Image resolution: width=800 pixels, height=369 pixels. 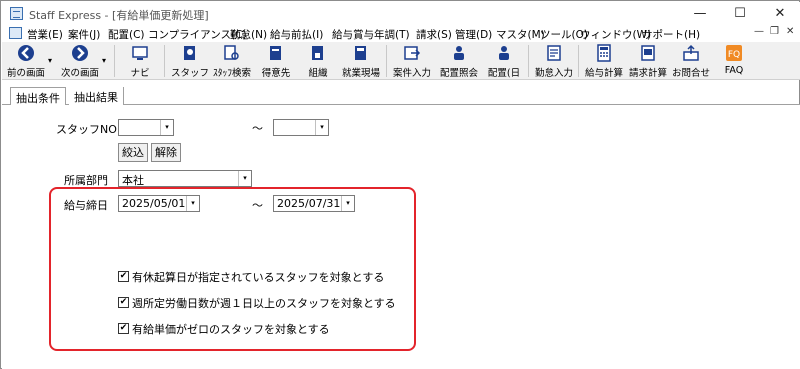 I want to click on back-arrow-icon, so click(x=26, y=53).